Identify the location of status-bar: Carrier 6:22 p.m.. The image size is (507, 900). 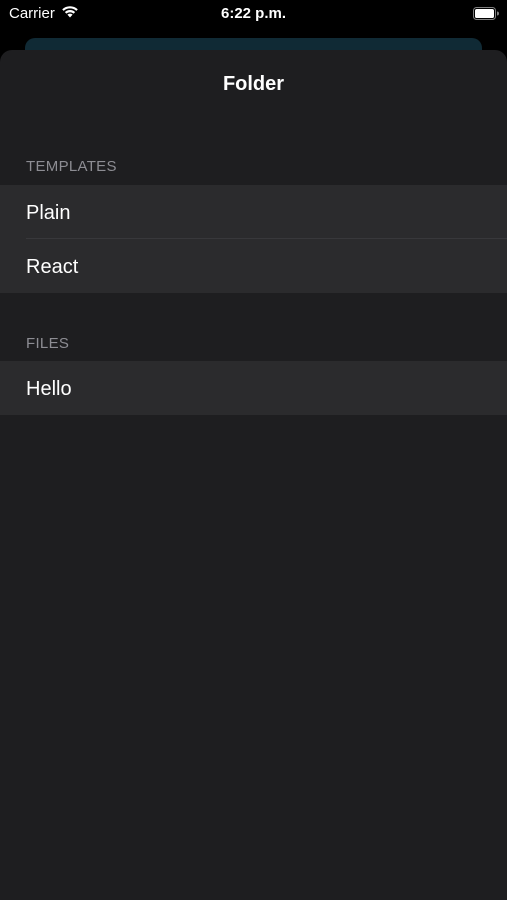
(253, 15).